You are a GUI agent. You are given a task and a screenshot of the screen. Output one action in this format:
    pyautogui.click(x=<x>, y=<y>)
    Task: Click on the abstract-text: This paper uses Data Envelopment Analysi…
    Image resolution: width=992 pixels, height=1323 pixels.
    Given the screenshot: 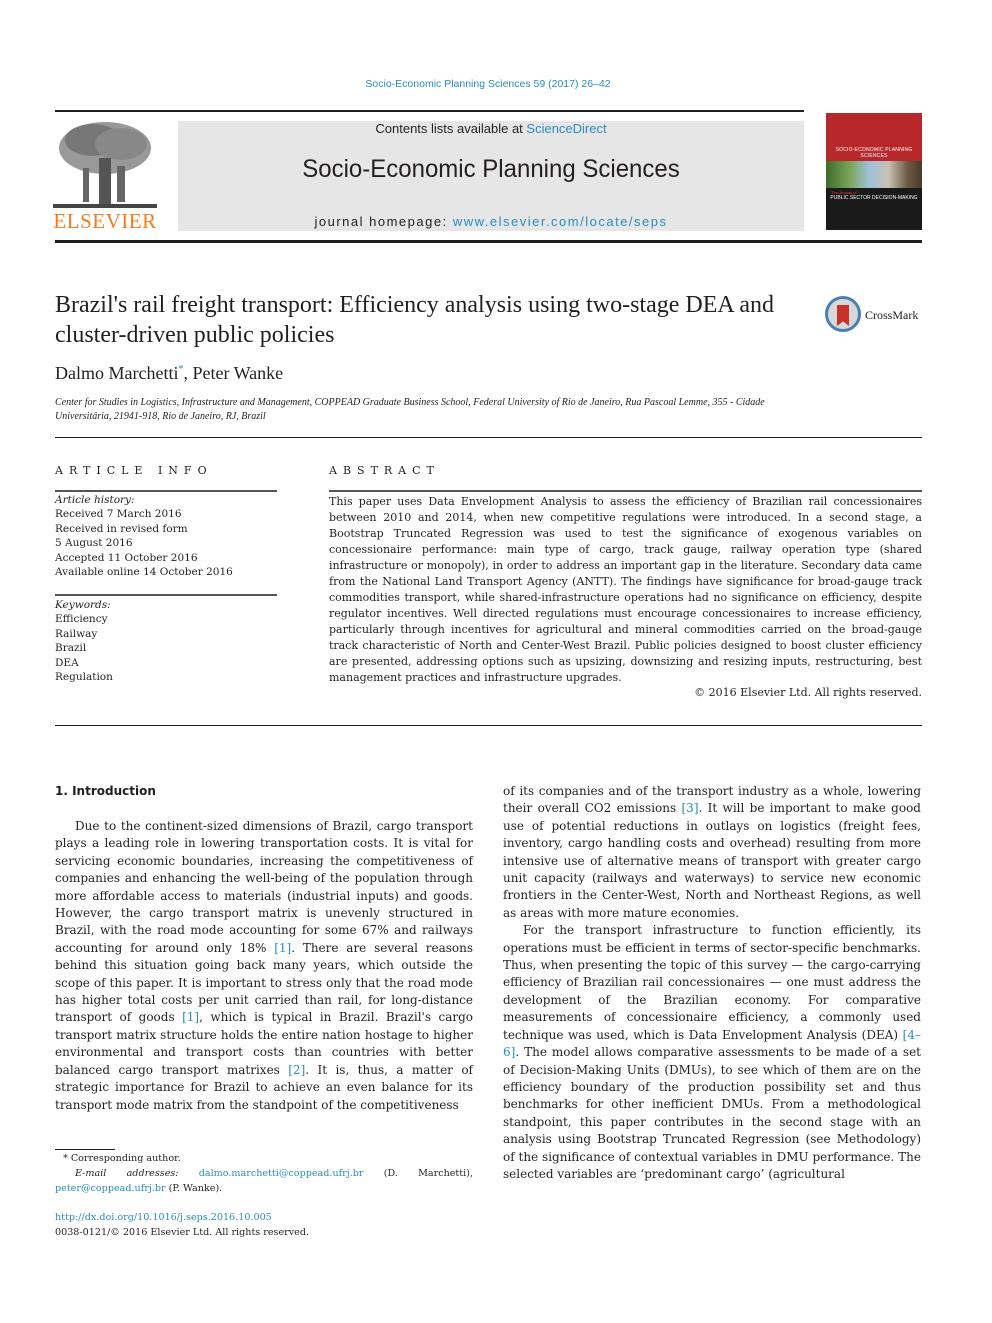 What is the action you would take?
    pyautogui.click(x=625, y=589)
    